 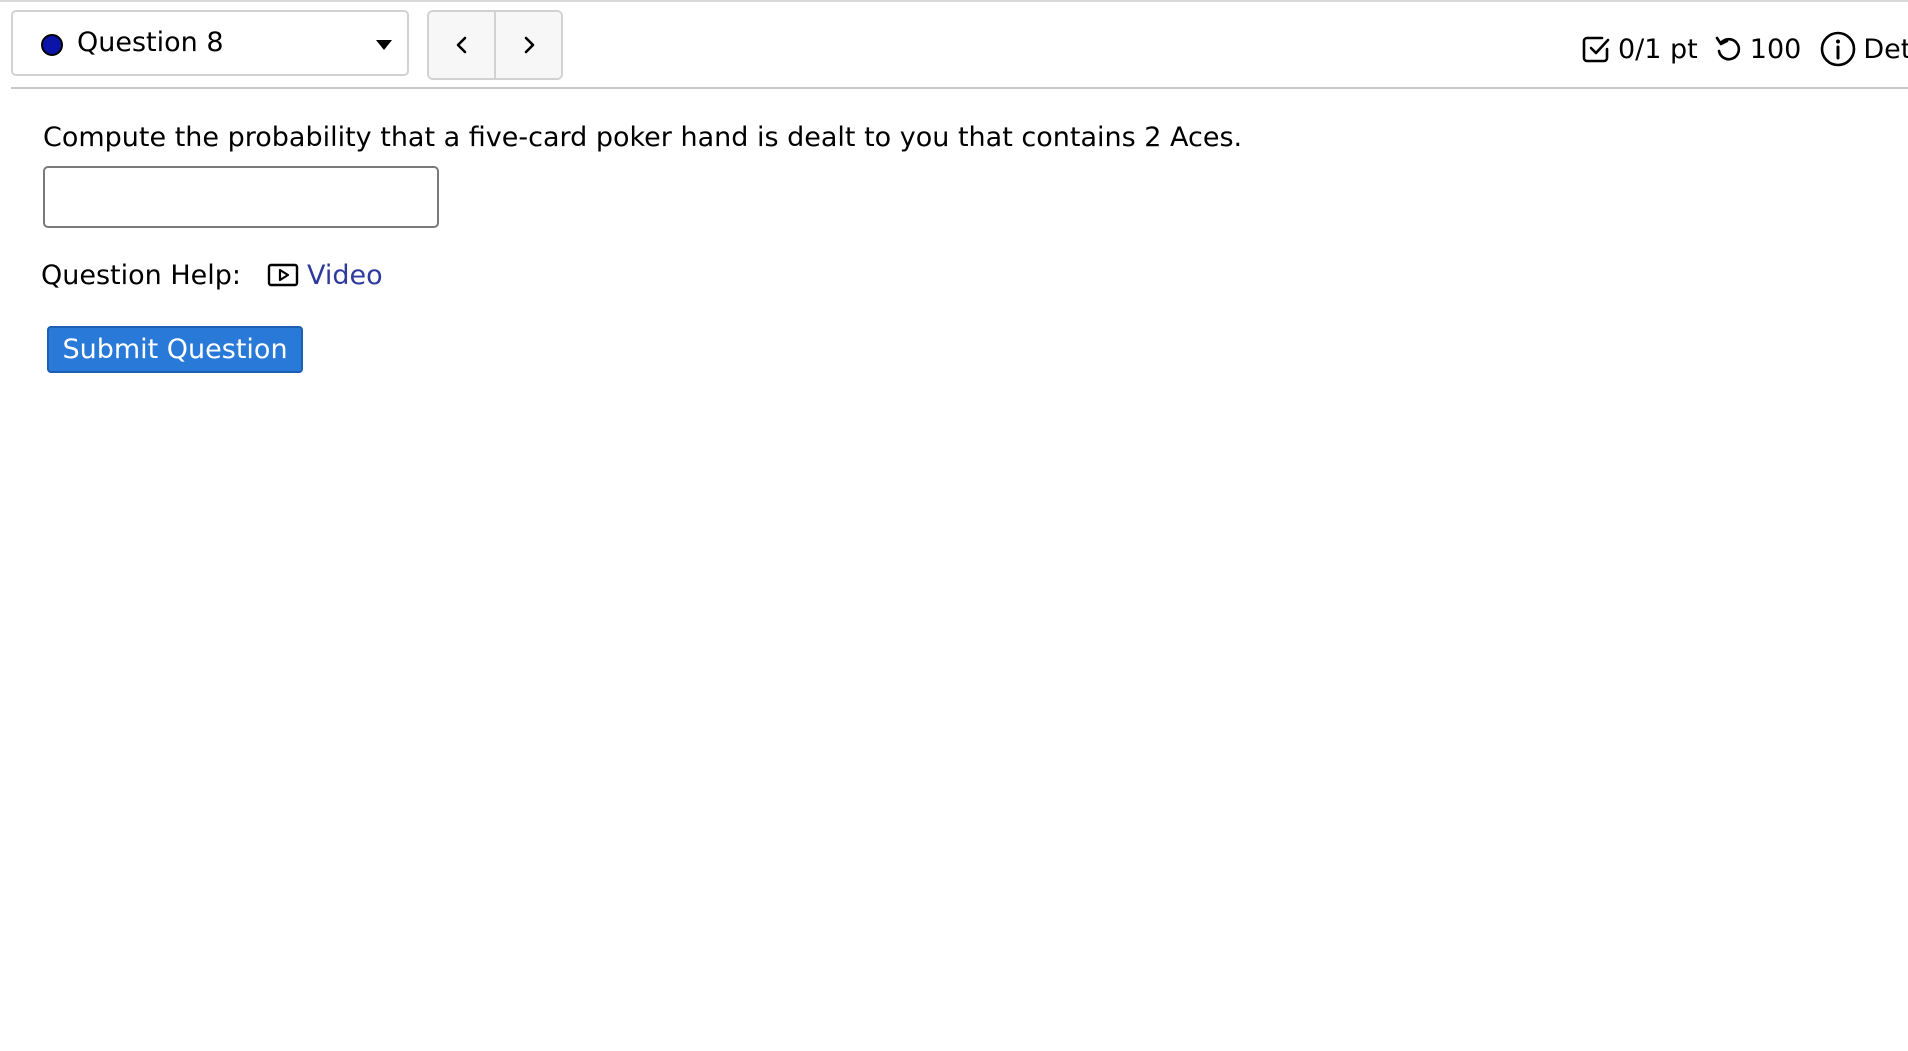 I want to click on question-status-dot, so click(x=52, y=45).